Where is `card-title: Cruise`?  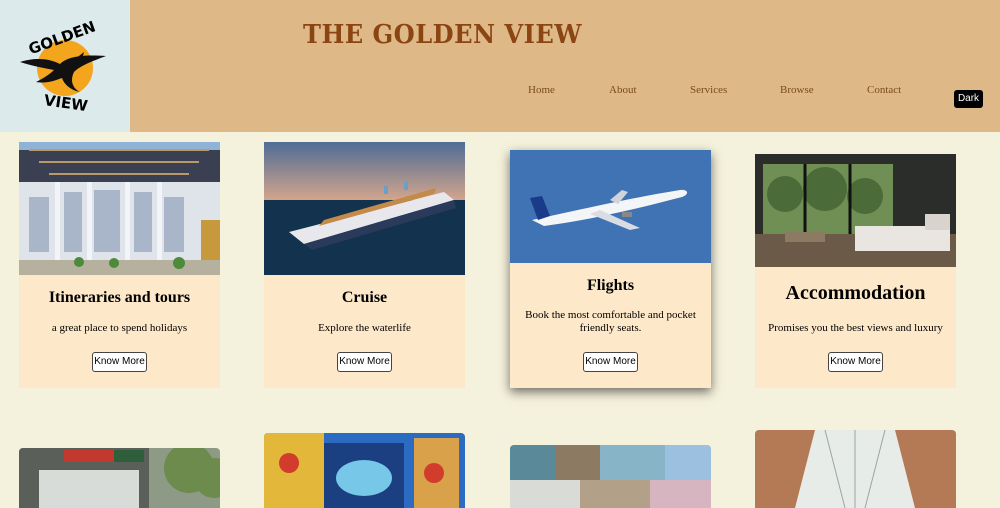
card-title: Cruise is located at coordinates (364, 297).